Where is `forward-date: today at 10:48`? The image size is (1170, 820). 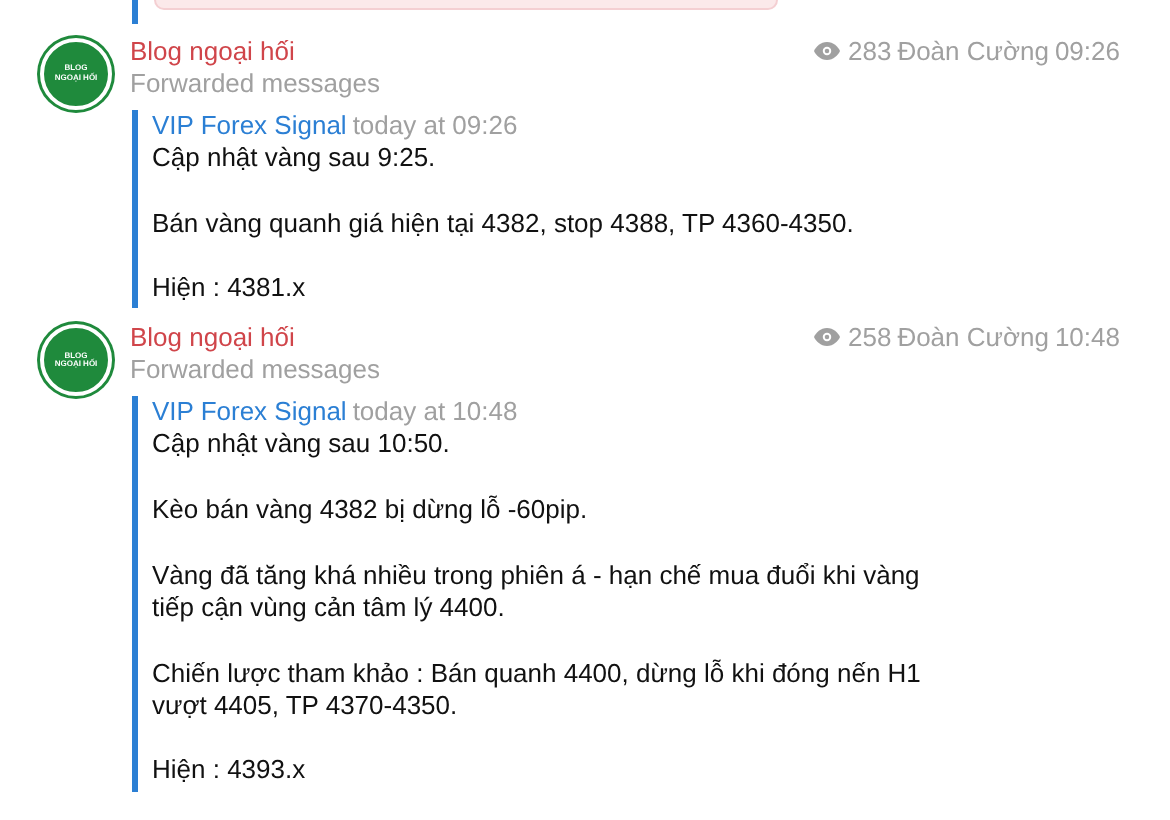 forward-date: today at 10:48 is located at coordinates (435, 411).